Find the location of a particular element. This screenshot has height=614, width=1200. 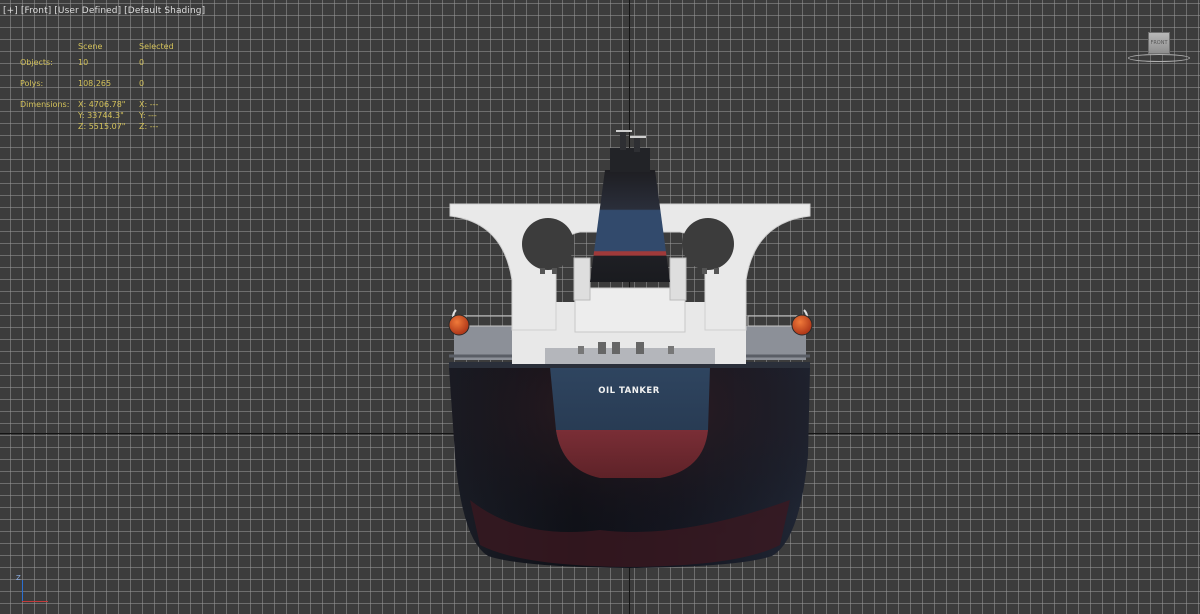

axis-x-line is located at coordinates (35, 601).